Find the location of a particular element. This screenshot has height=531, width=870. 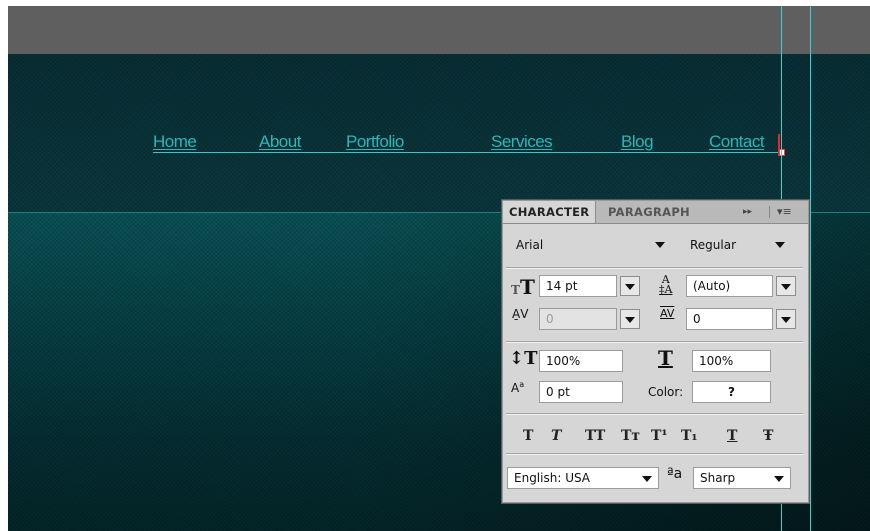

font-family-dropdown-icon is located at coordinates (660, 245).